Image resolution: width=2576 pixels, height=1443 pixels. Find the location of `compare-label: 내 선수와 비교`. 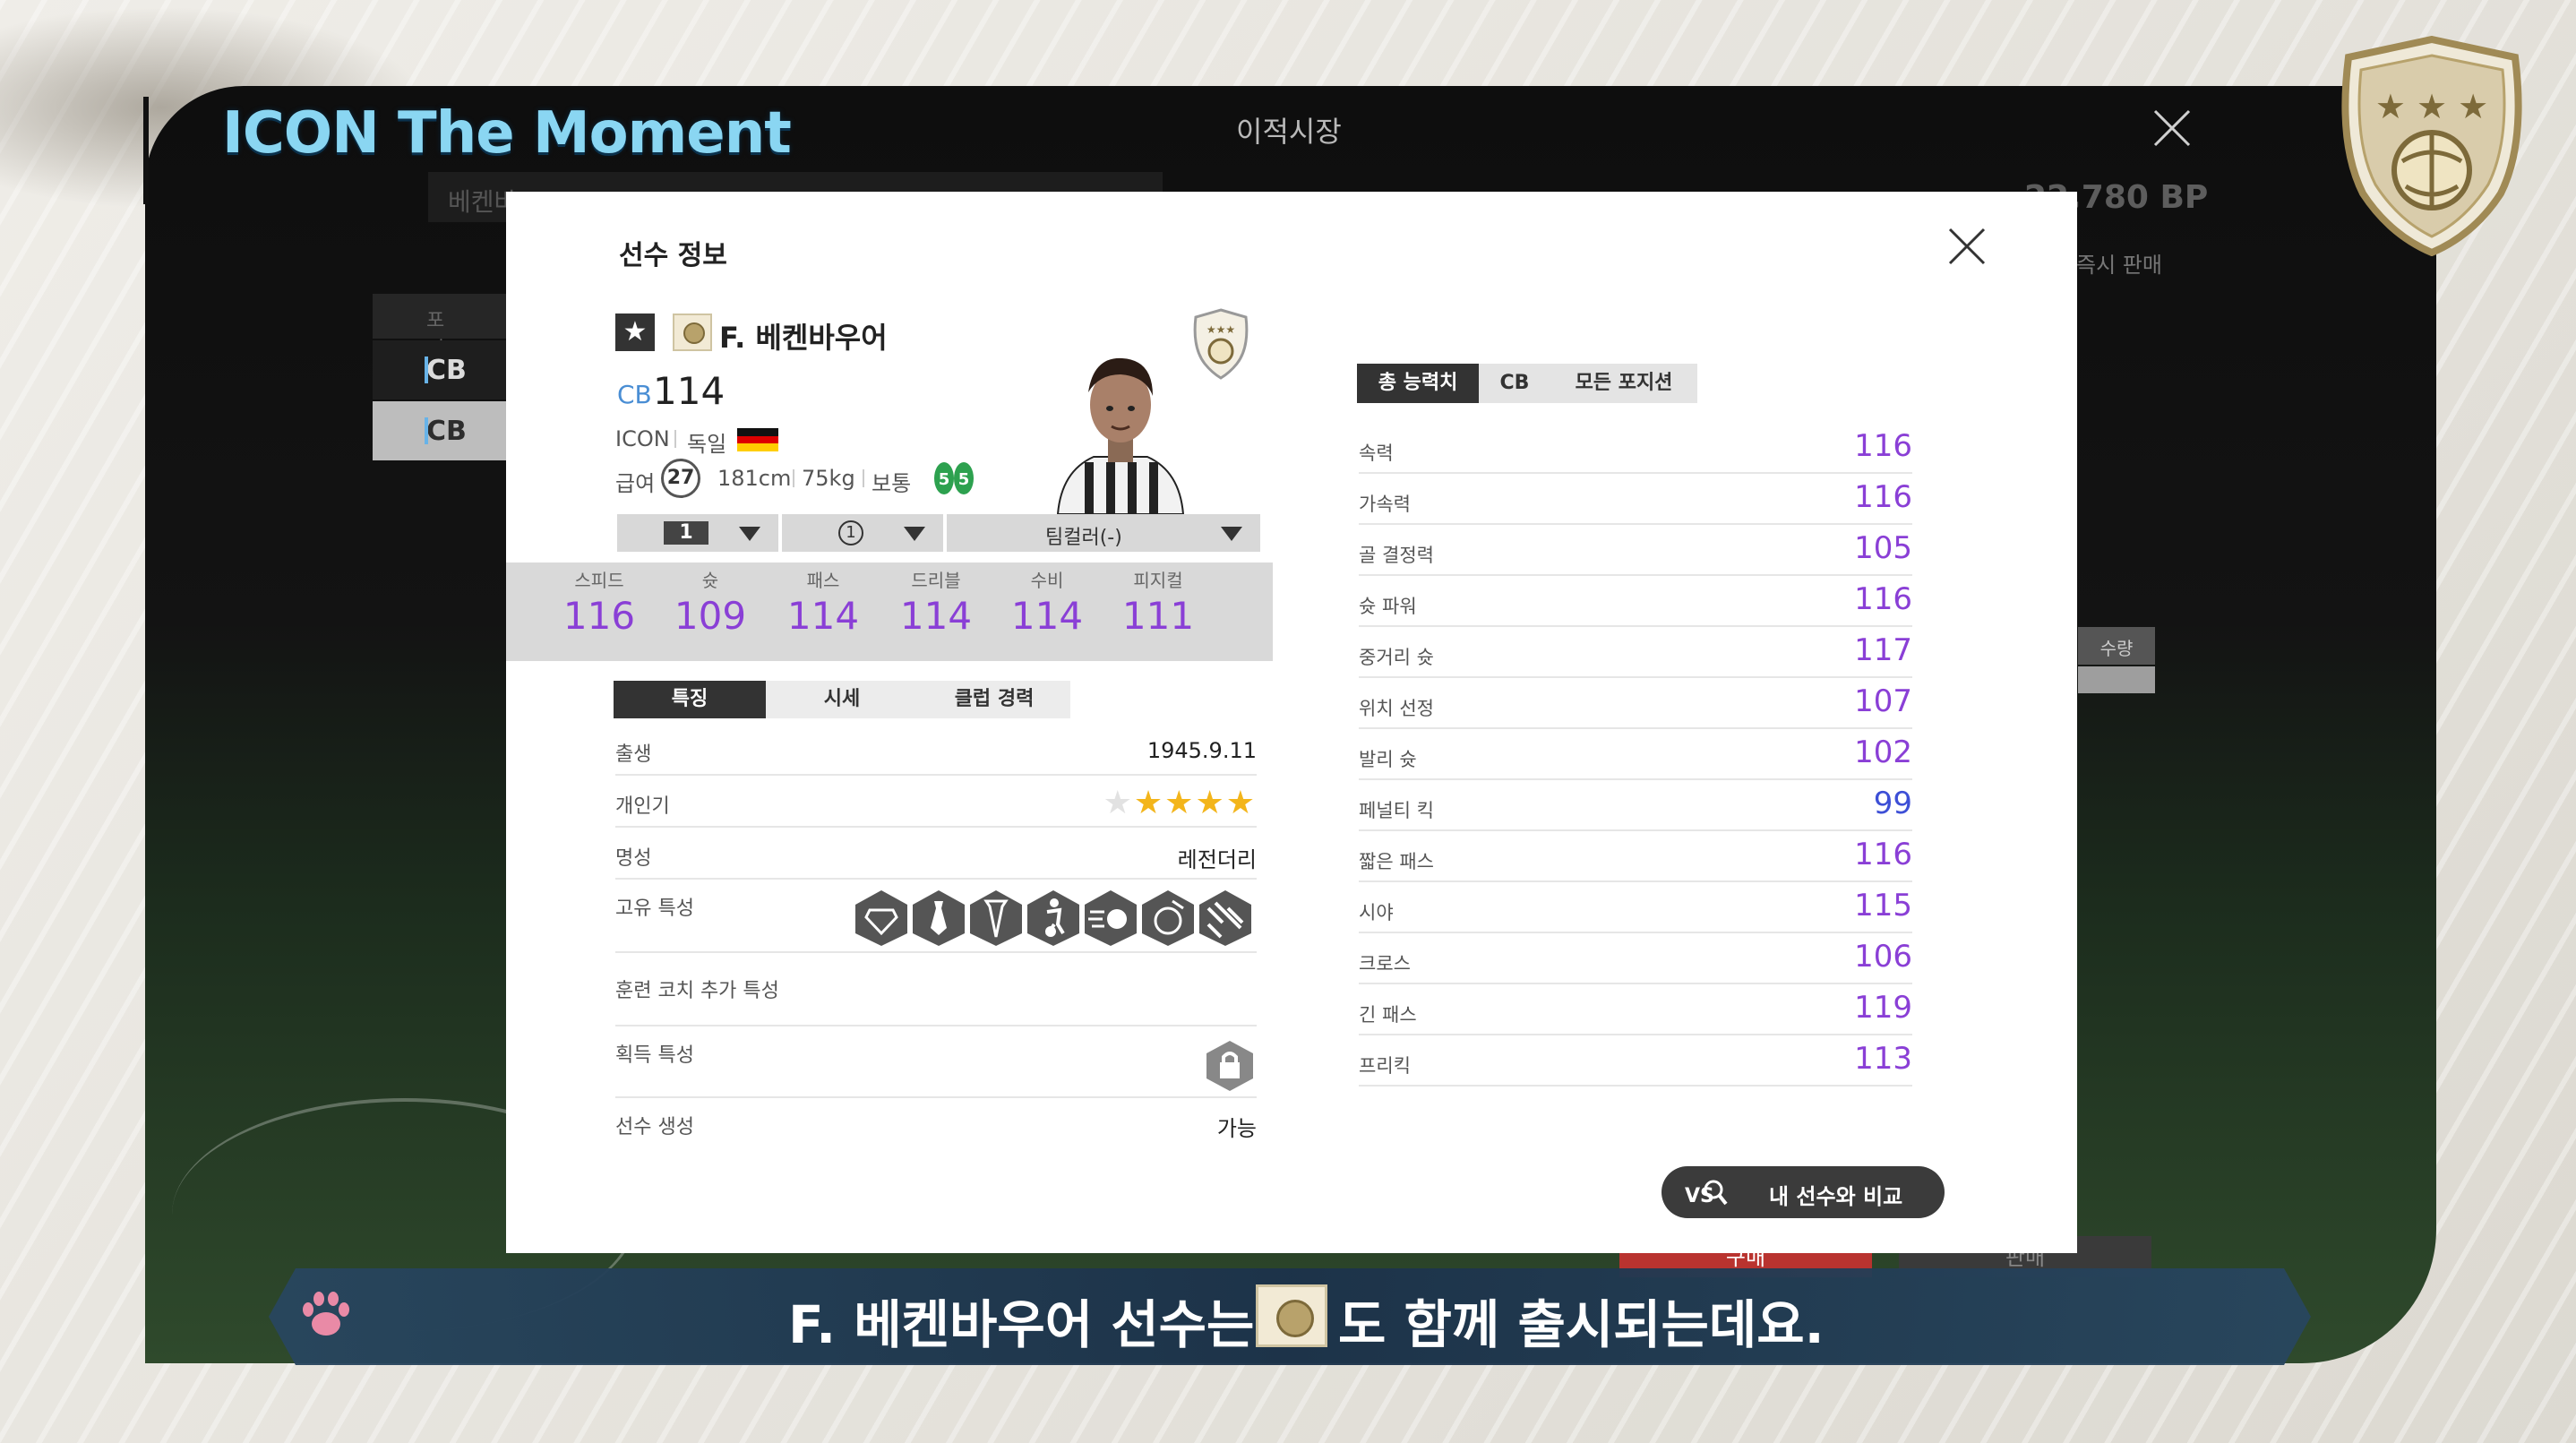

compare-label: 내 선수와 비교 is located at coordinates (1836, 1196).